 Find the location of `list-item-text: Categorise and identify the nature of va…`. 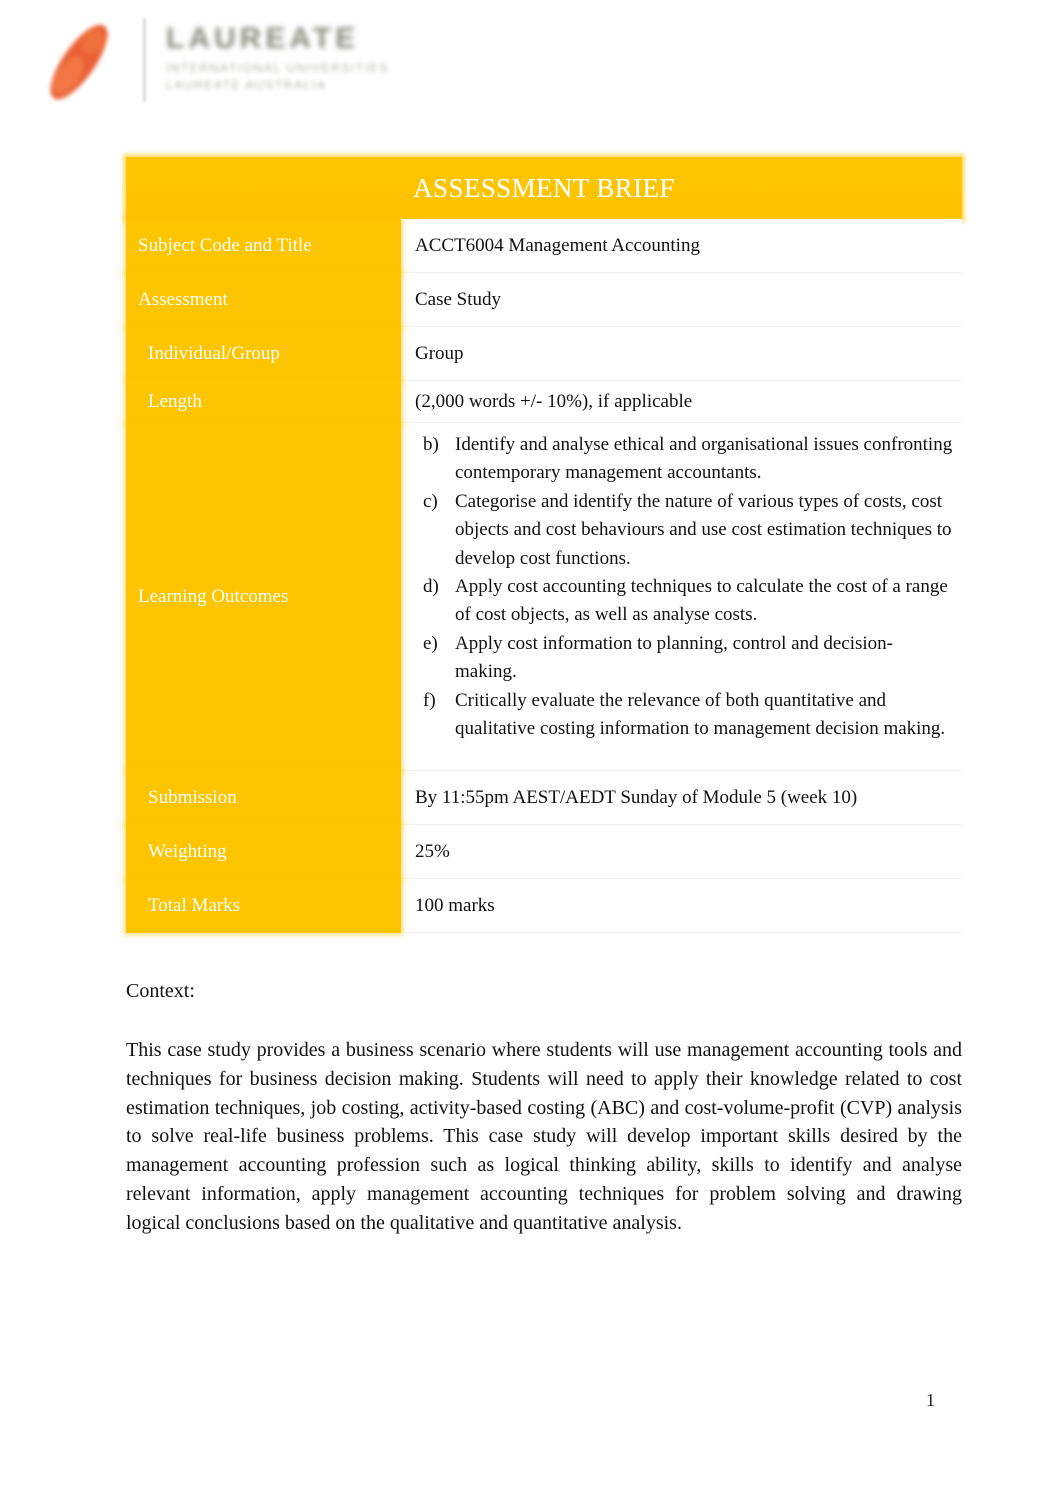

list-item-text: Categorise and identify the nature of va… is located at coordinates (703, 529).